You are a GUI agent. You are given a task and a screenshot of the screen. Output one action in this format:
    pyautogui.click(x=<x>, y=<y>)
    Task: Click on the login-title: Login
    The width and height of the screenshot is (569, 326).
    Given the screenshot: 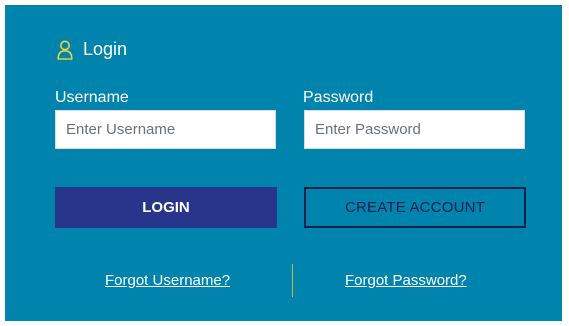 What is the action you would take?
    pyautogui.click(x=105, y=49)
    